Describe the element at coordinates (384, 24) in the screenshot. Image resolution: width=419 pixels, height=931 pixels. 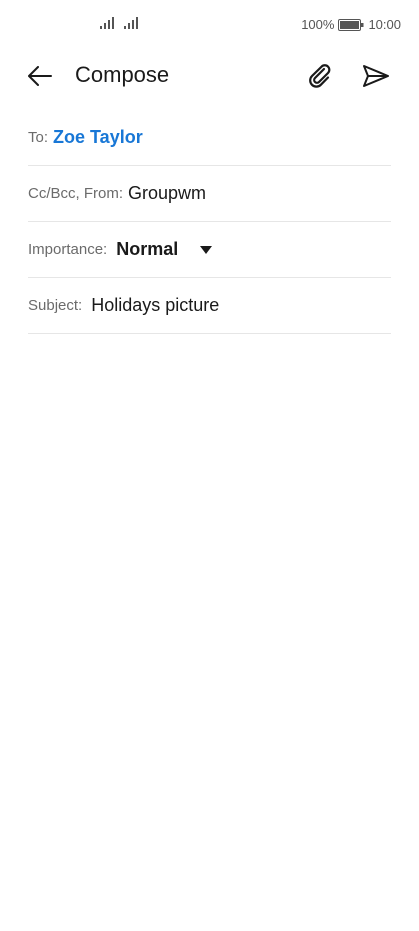
I see `status-time: 10:00` at that location.